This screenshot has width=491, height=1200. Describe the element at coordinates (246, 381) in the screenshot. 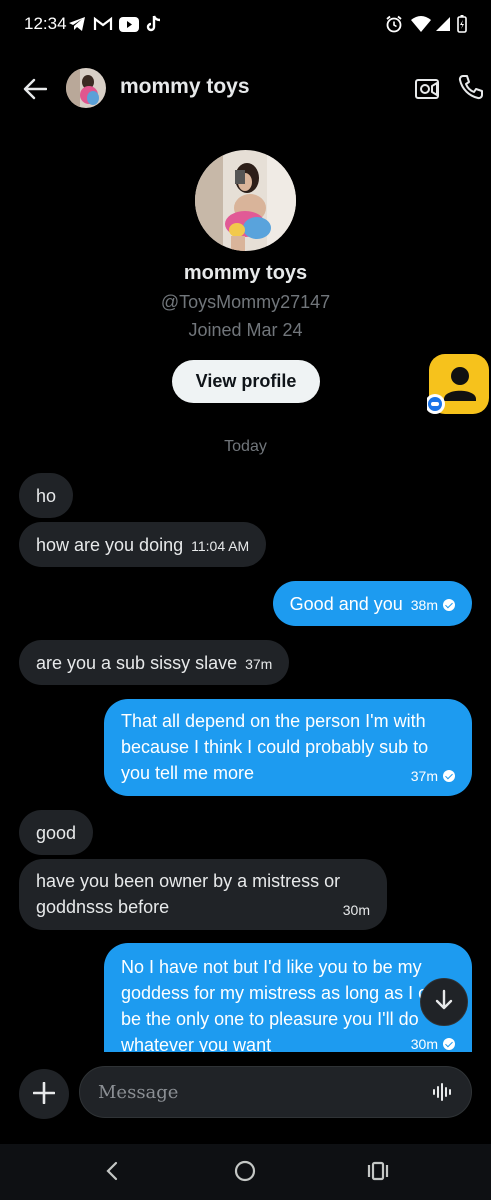

I see `view-profile-button: View profile` at that location.